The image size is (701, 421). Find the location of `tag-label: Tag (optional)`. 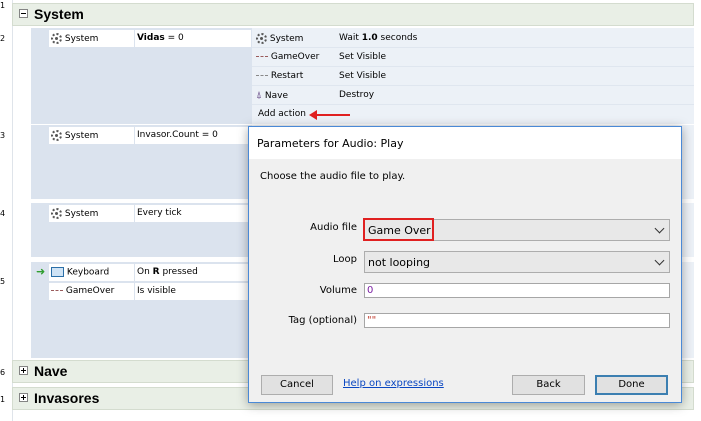

tag-label: Tag (optional) is located at coordinates (322, 320).